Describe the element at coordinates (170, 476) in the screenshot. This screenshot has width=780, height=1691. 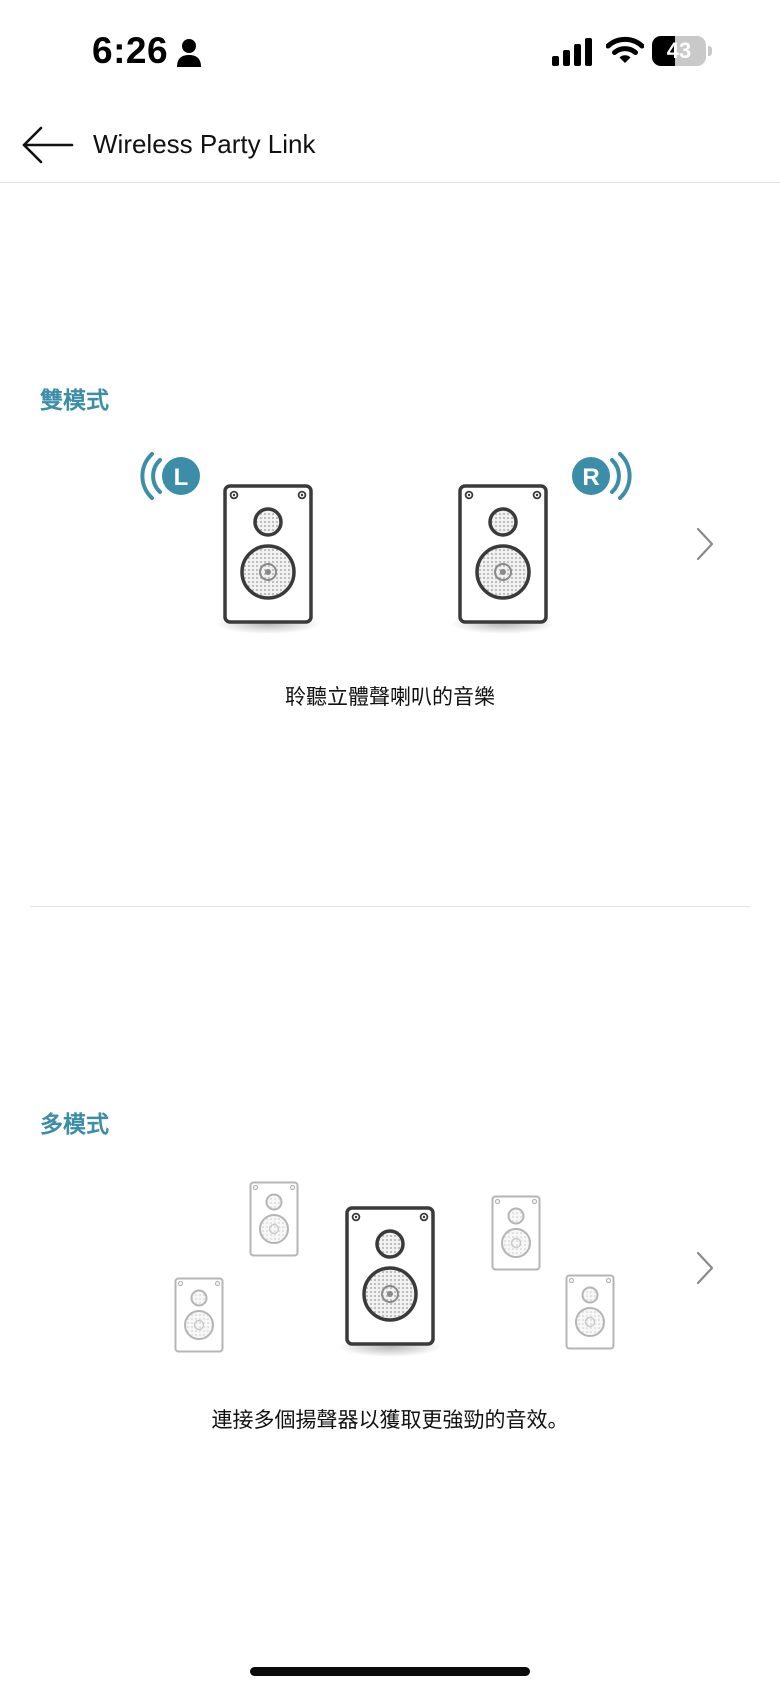
I see `left-channel-badge: L` at that location.